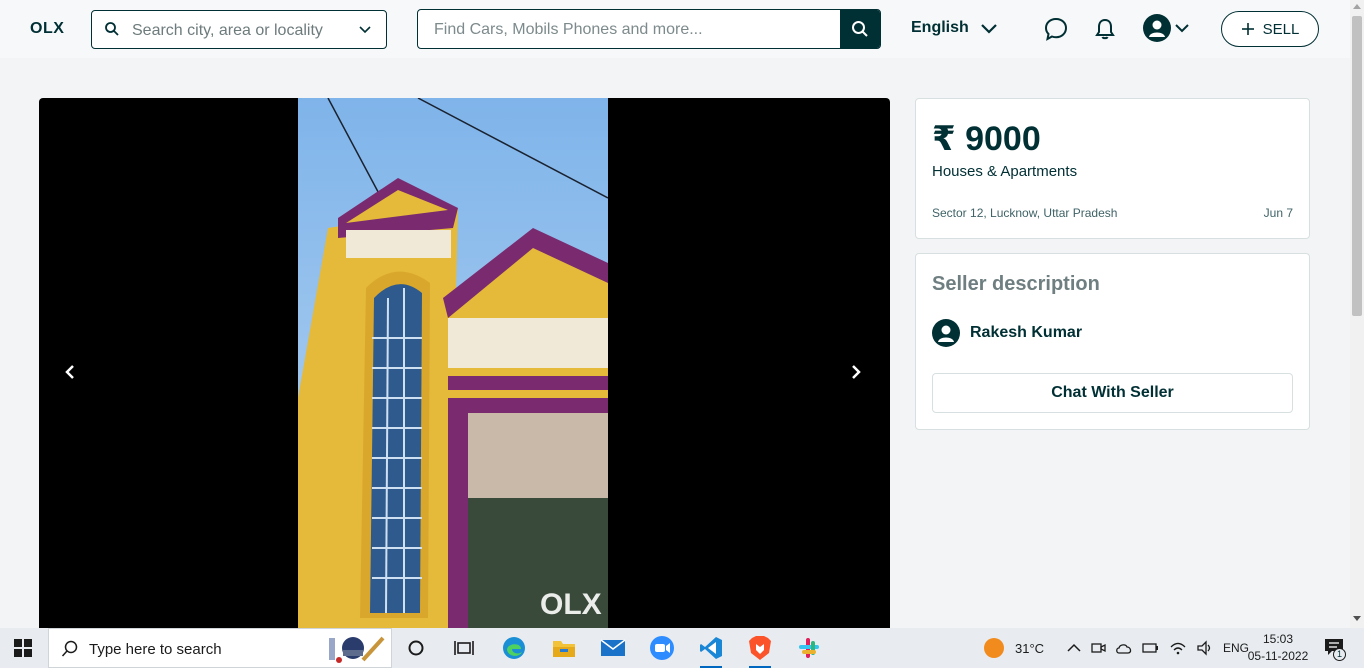 The width and height of the screenshot is (1364, 668). What do you see at coordinates (1016, 284) in the screenshot?
I see `seller-title: Seller description` at bounding box center [1016, 284].